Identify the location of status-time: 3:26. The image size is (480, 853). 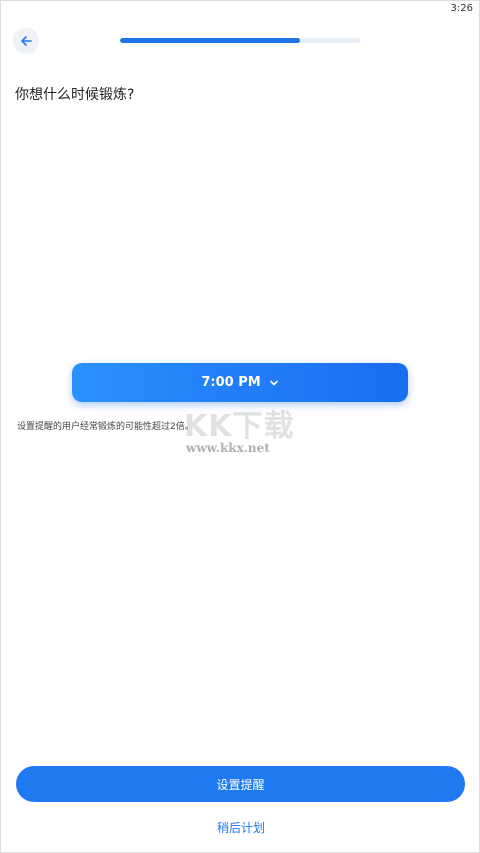
(461, 8).